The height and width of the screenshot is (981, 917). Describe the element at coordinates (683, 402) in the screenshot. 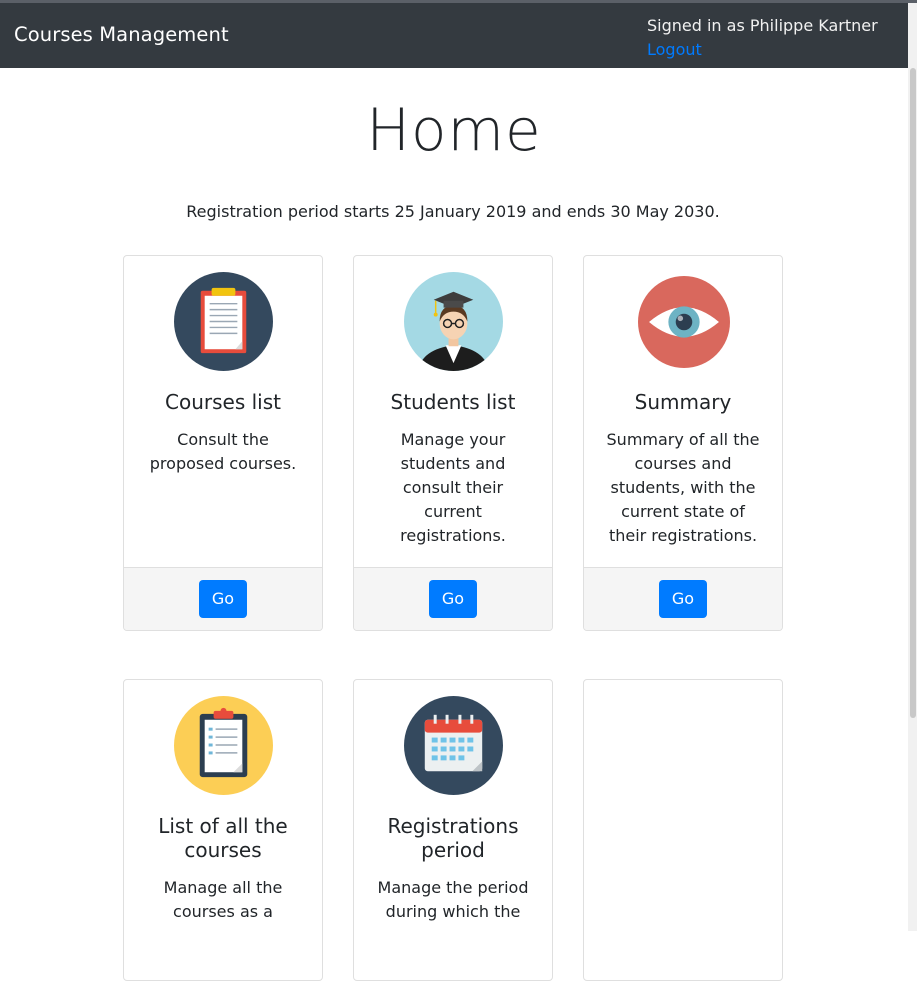

I see `card-title: Summary` at that location.